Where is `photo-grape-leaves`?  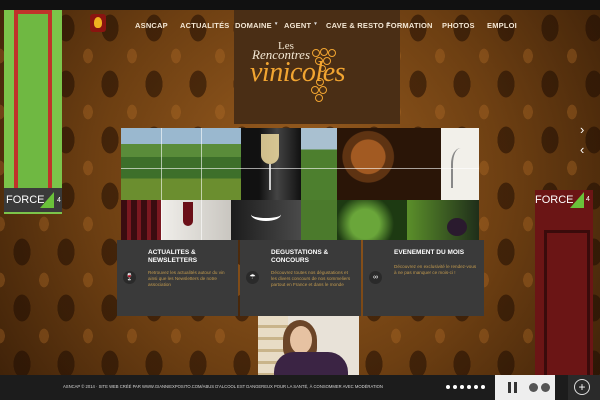 photo-grape-leaves is located at coordinates (372, 220).